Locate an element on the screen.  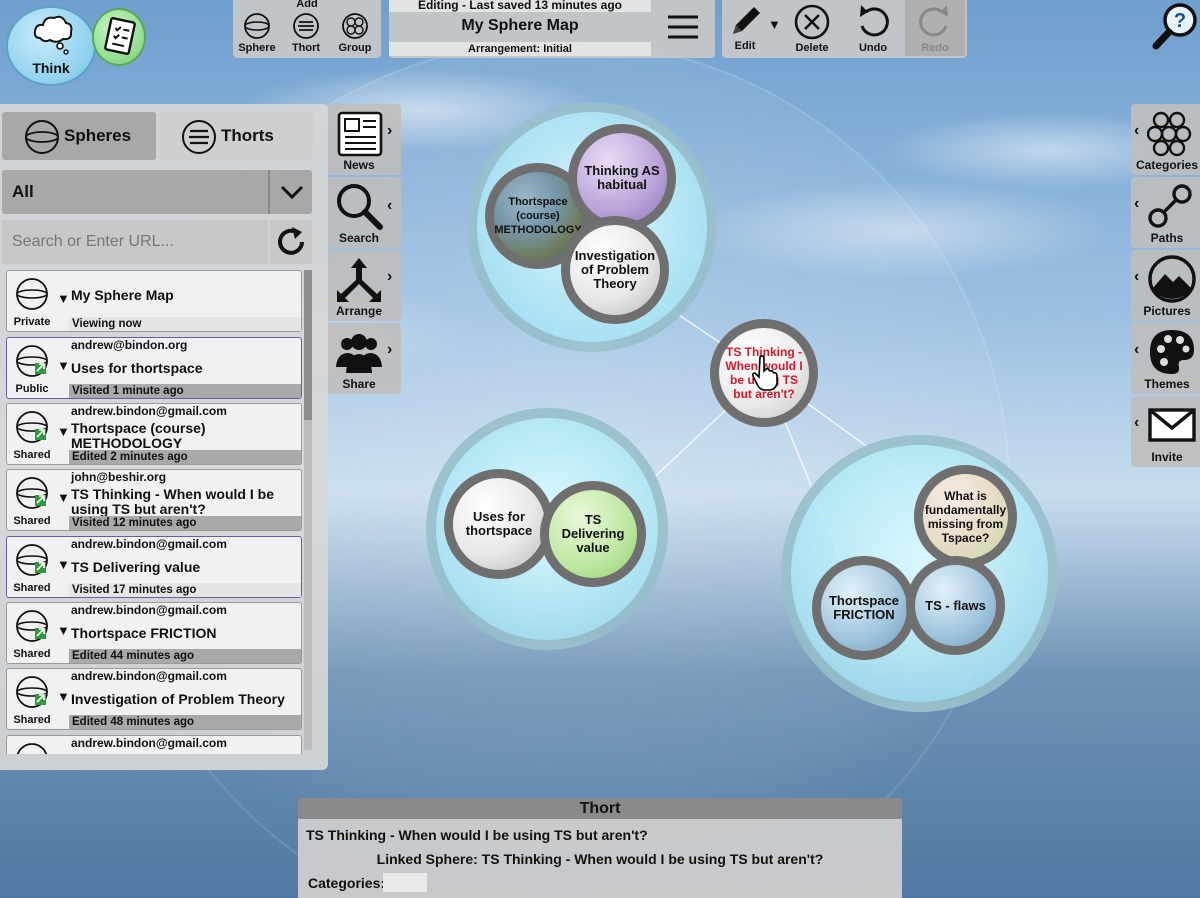
categories-button: ‹ Categories is located at coordinates (1165, 139).